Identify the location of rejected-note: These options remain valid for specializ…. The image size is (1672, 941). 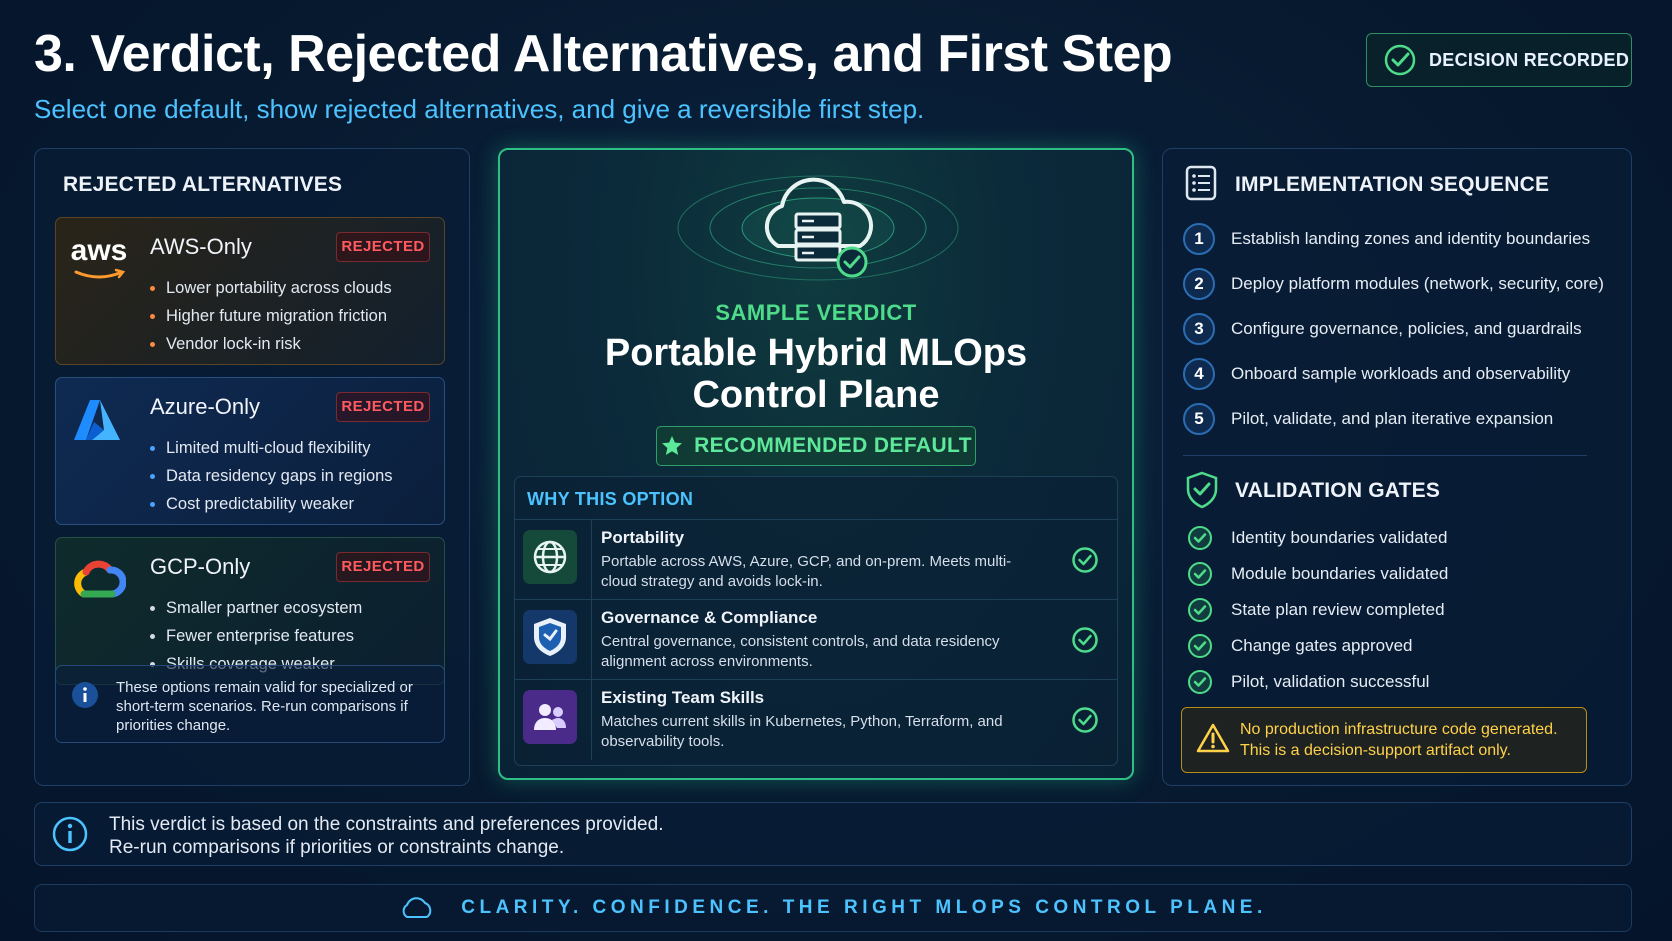
(250, 704).